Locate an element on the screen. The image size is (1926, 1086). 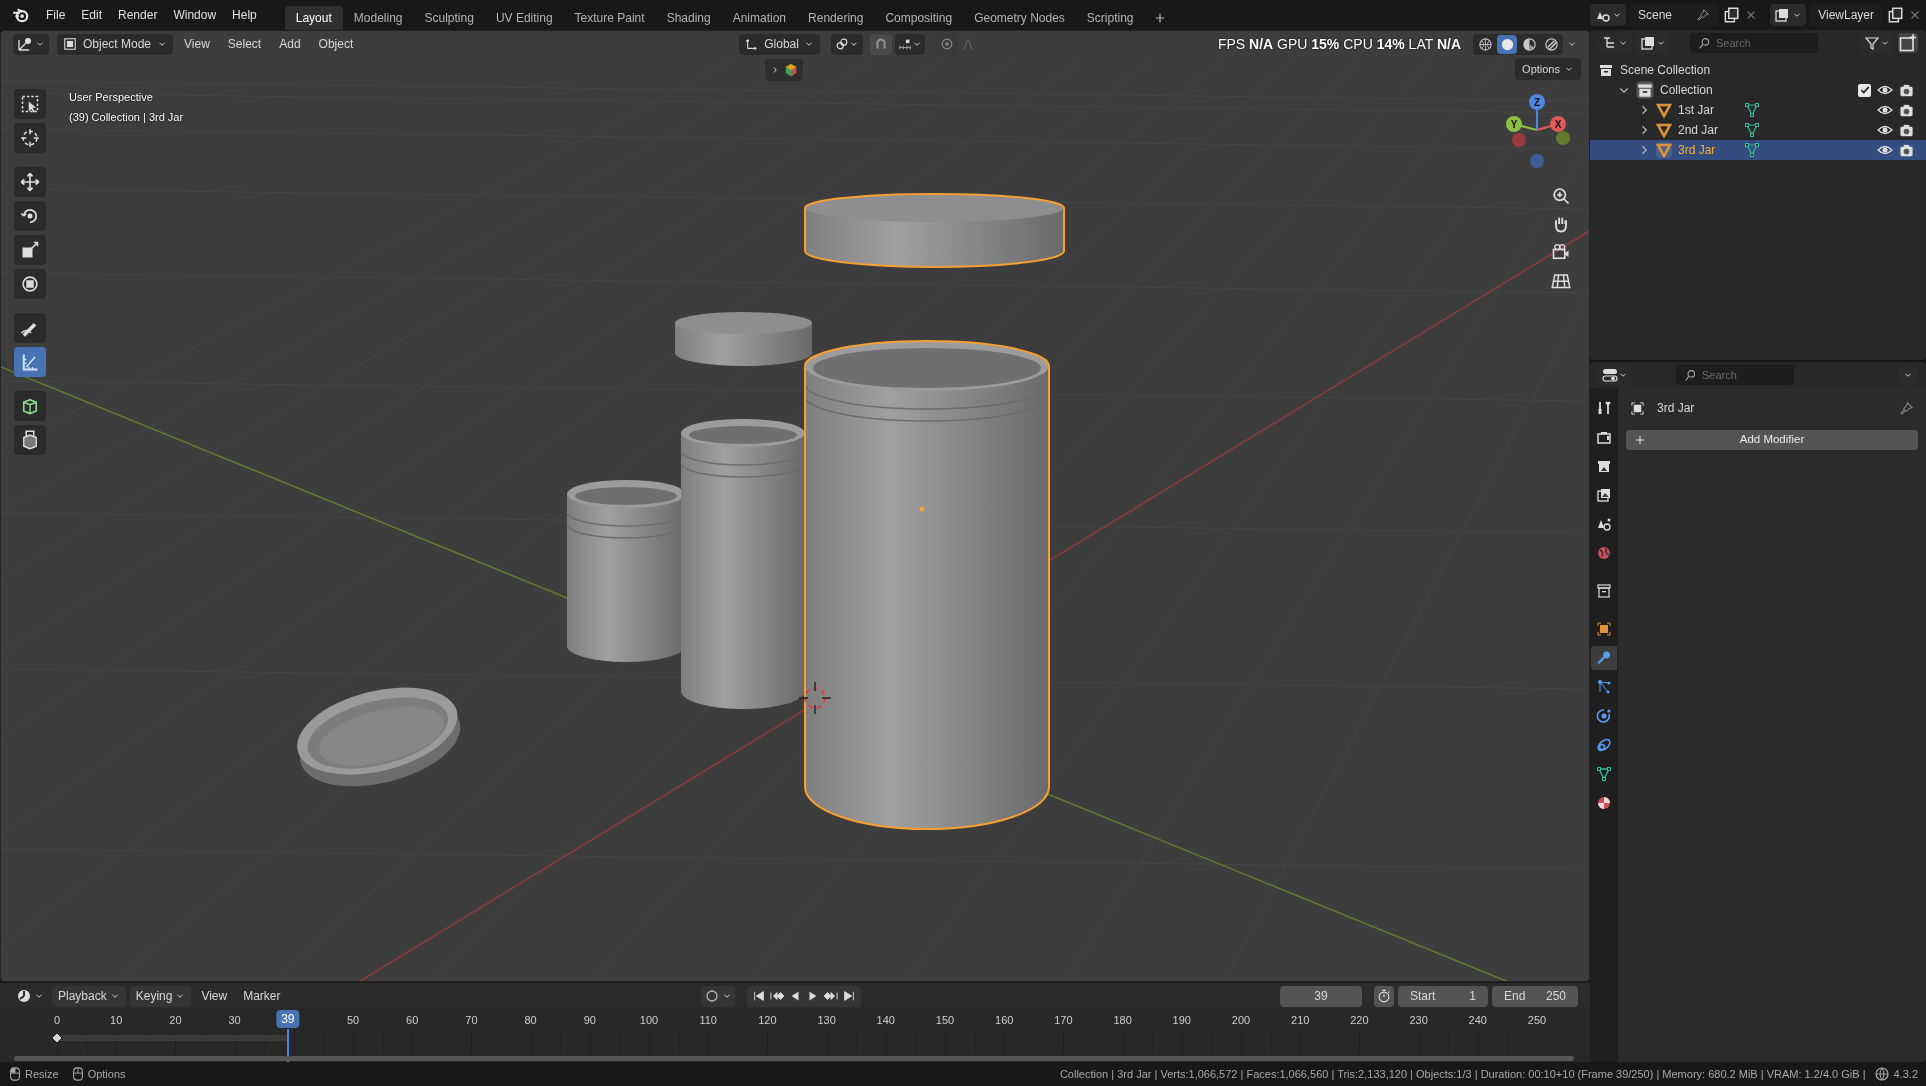
menu-item: Add is located at coordinates (290, 44).